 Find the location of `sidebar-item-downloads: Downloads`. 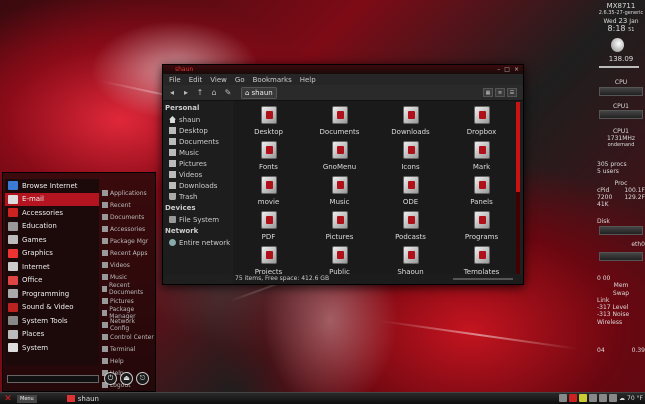

sidebar-item-downloads: Downloads is located at coordinates (197, 185).